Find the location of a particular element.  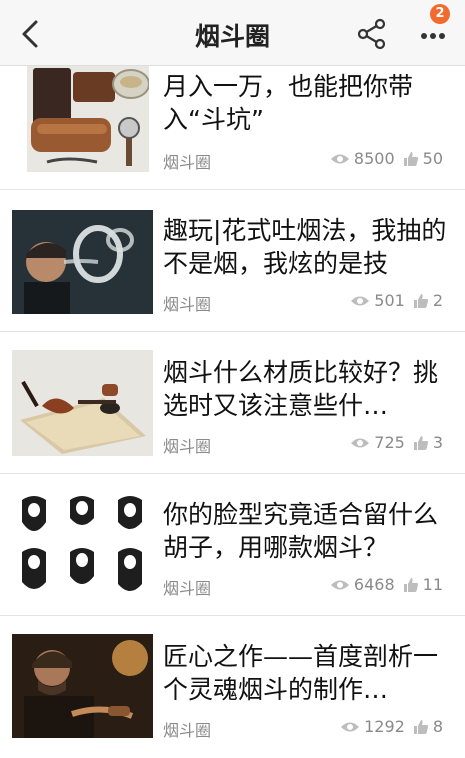

view-count: 6468 is located at coordinates (374, 584).